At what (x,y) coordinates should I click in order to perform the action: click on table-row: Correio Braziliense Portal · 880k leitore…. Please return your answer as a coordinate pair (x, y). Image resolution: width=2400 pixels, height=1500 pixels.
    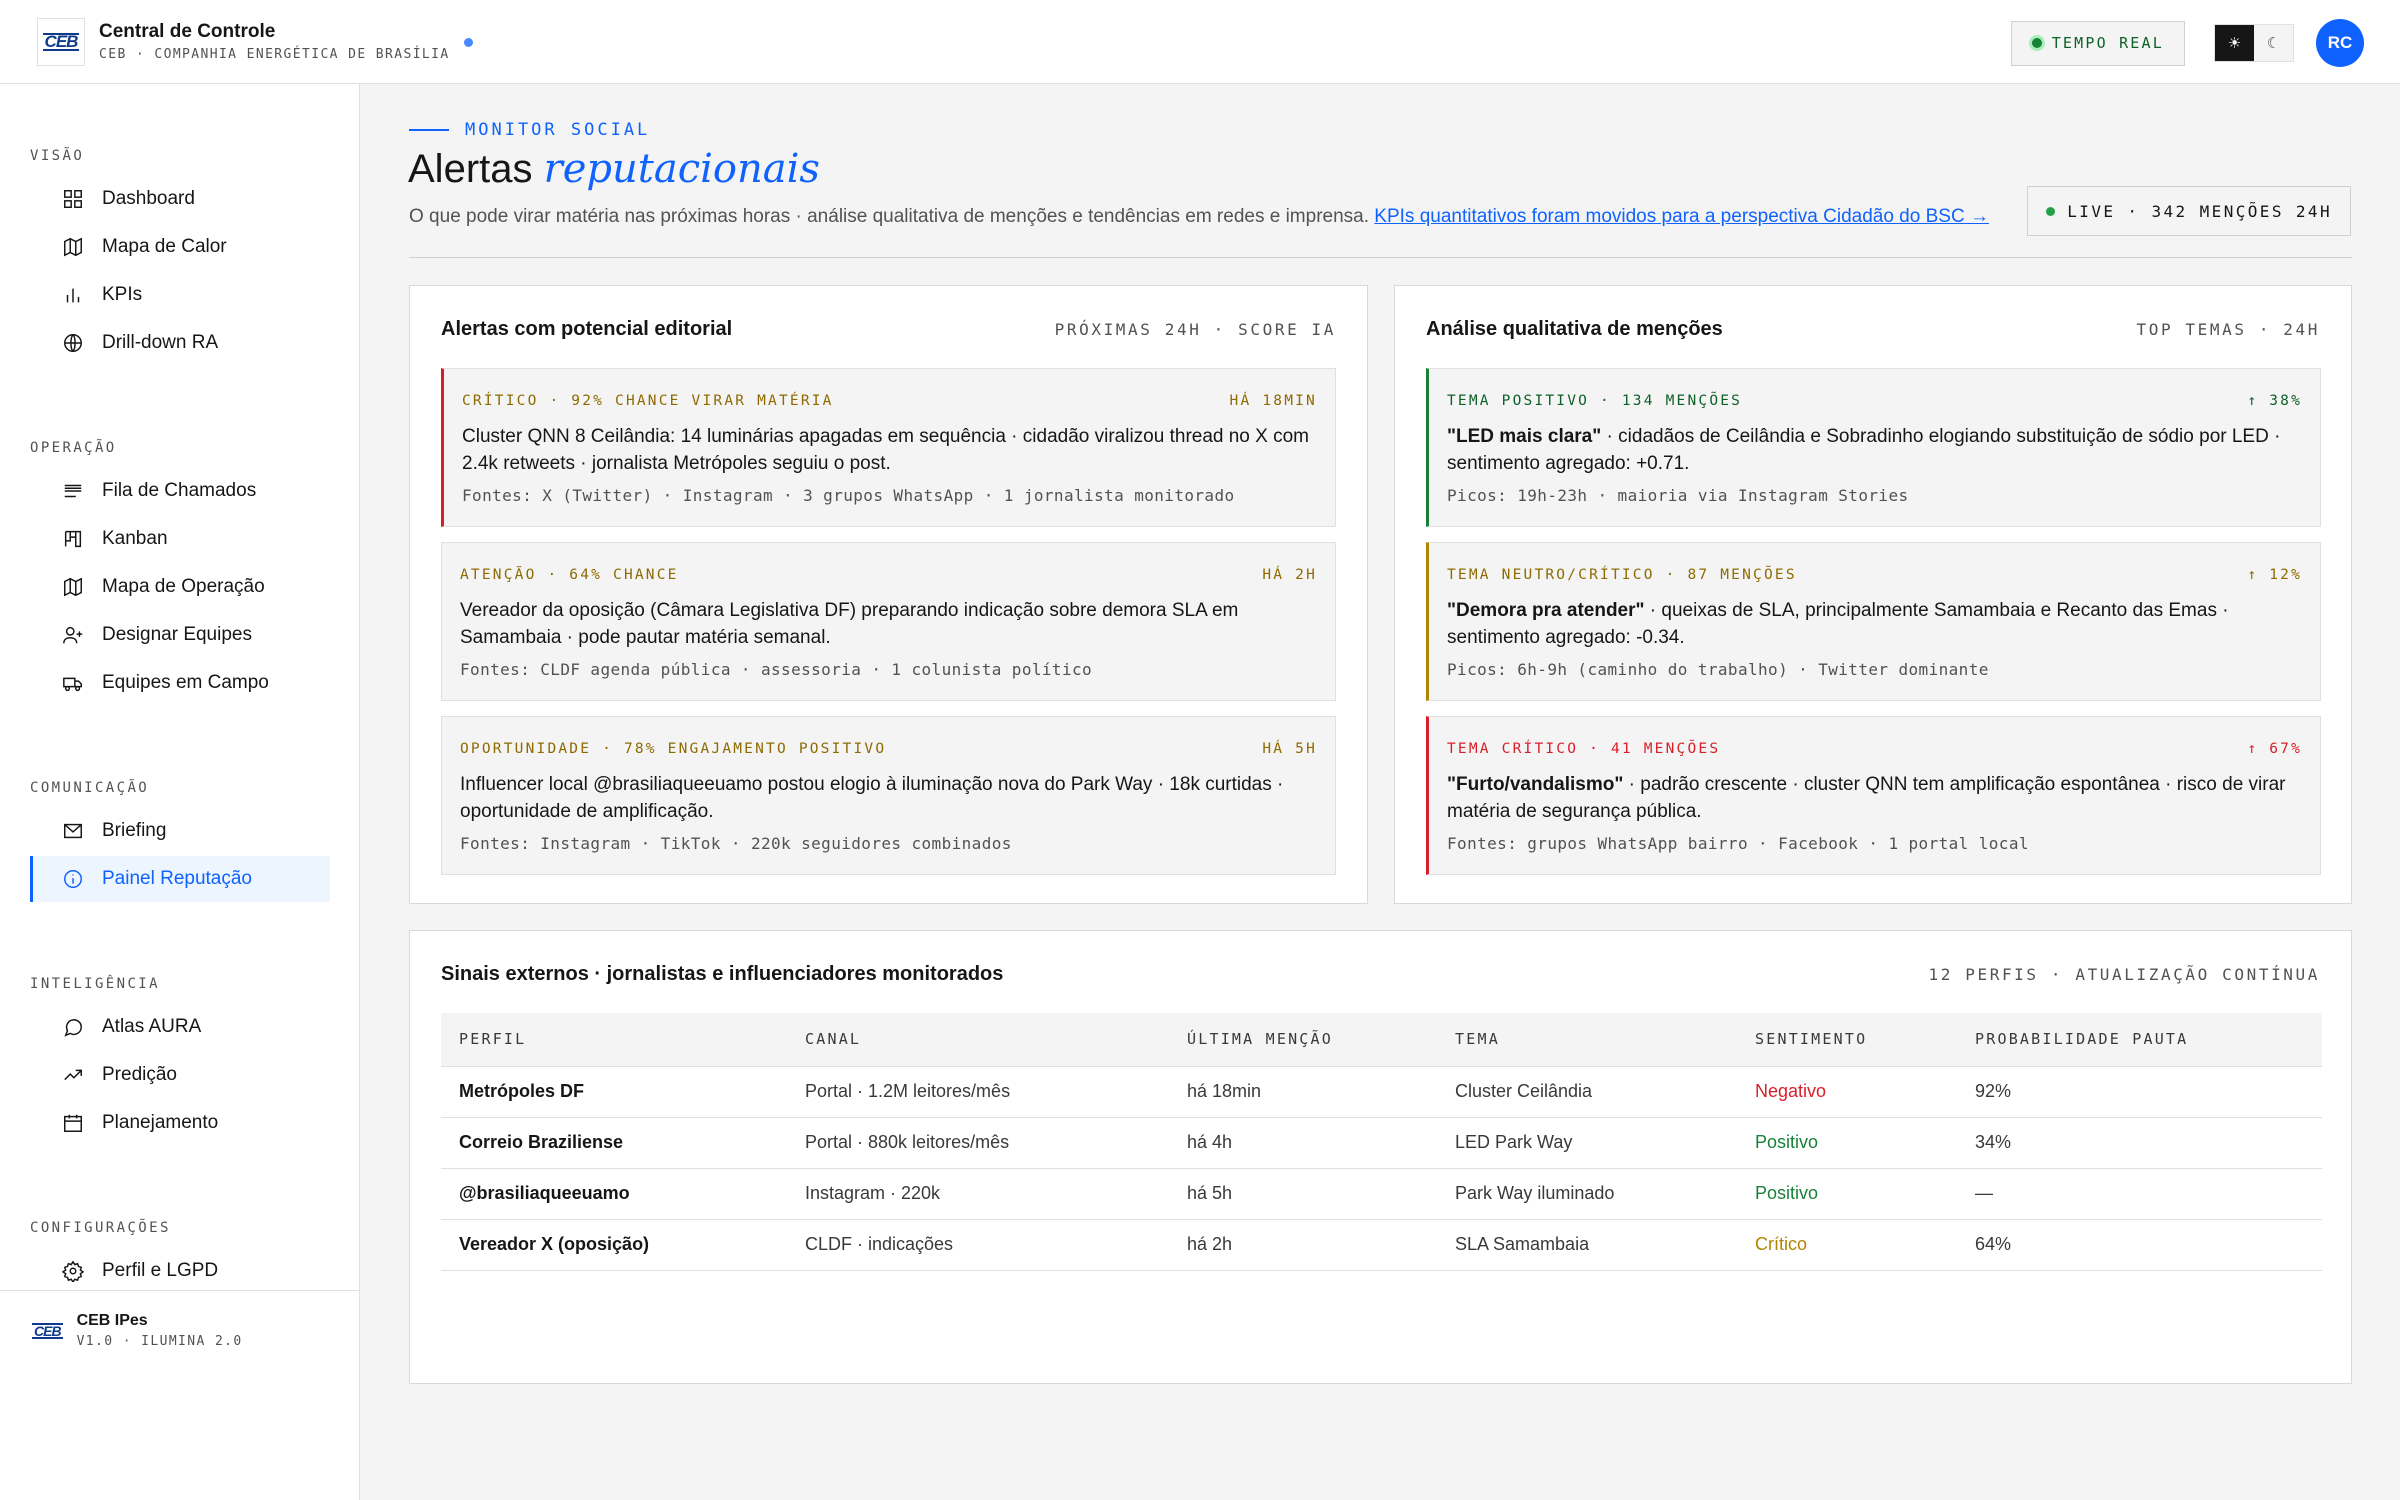
    Looking at the image, I should click on (1381, 1143).